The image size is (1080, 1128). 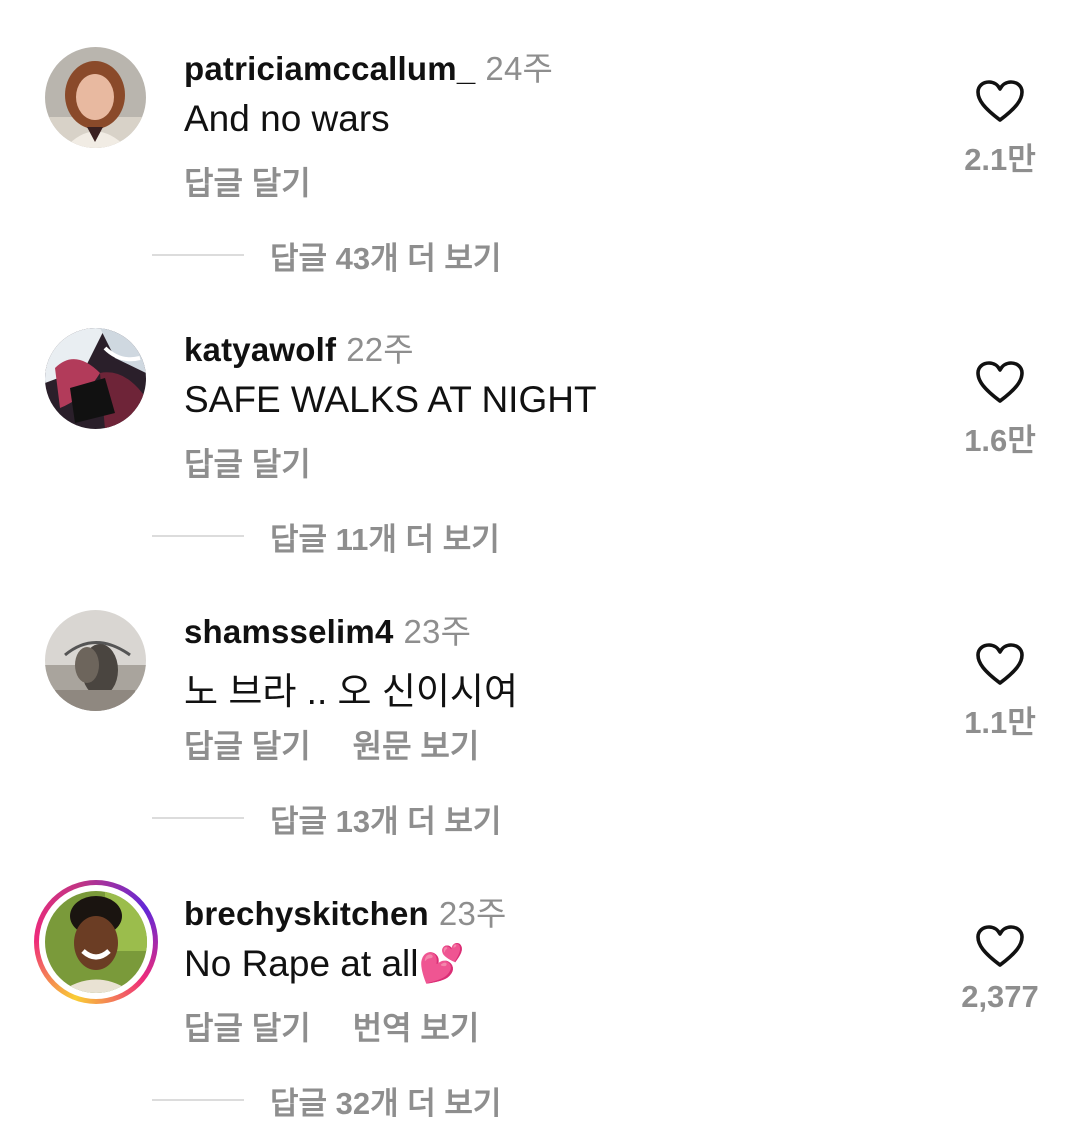 I want to click on see-translation-button: 번역 보기, so click(x=416, y=1028).